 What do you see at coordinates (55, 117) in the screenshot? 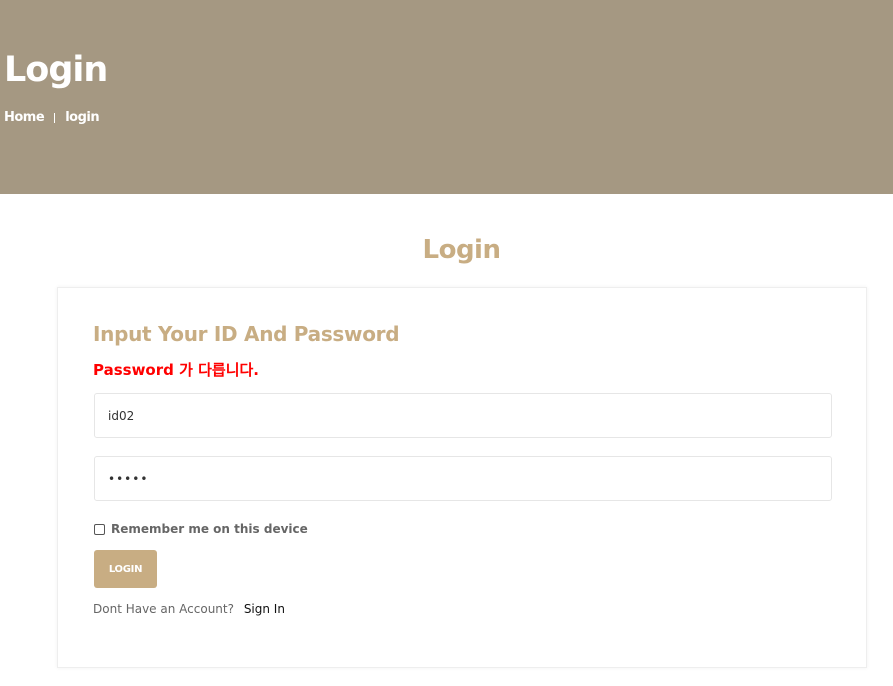
I see `breadcrumb-separator` at bounding box center [55, 117].